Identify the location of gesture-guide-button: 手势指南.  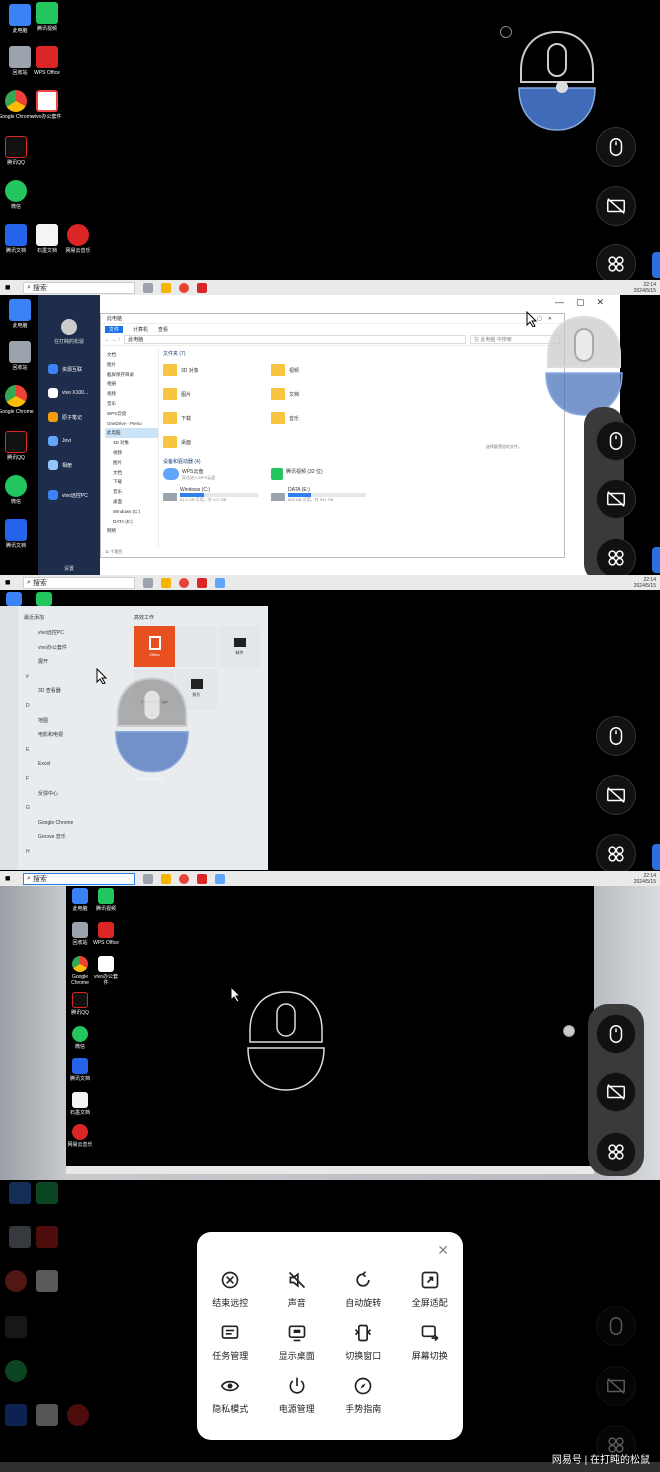
(363, 1395).